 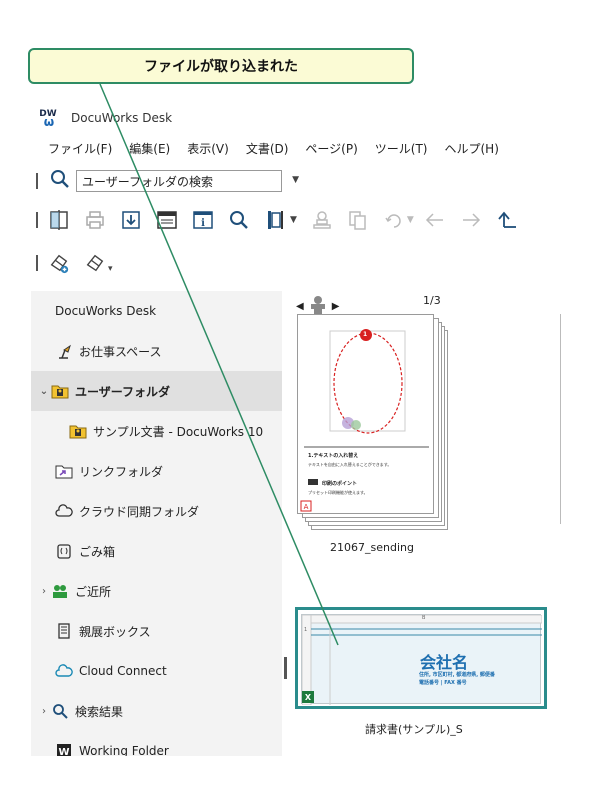 What do you see at coordinates (64, 471) in the screenshot?
I see `link-folder-icon` at bounding box center [64, 471].